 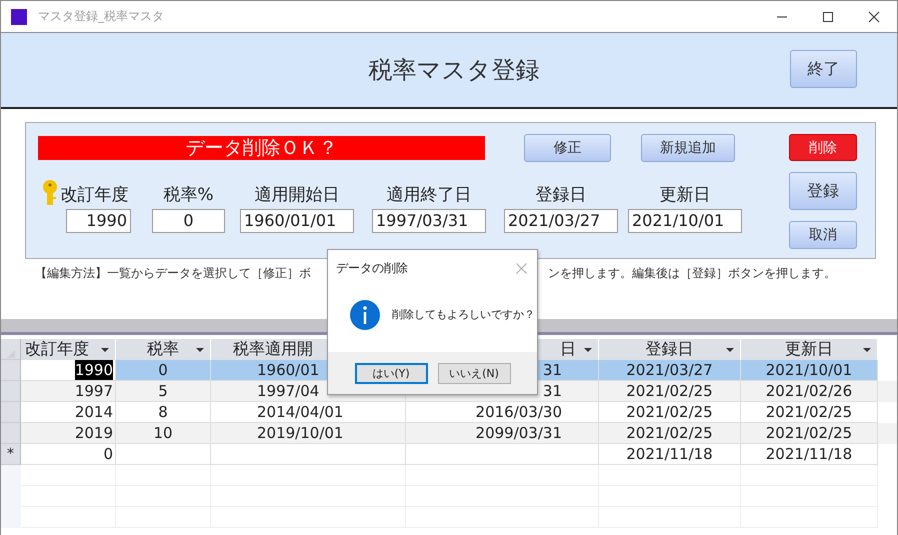 I want to click on column-header: 改訂年度, so click(x=68, y=349).